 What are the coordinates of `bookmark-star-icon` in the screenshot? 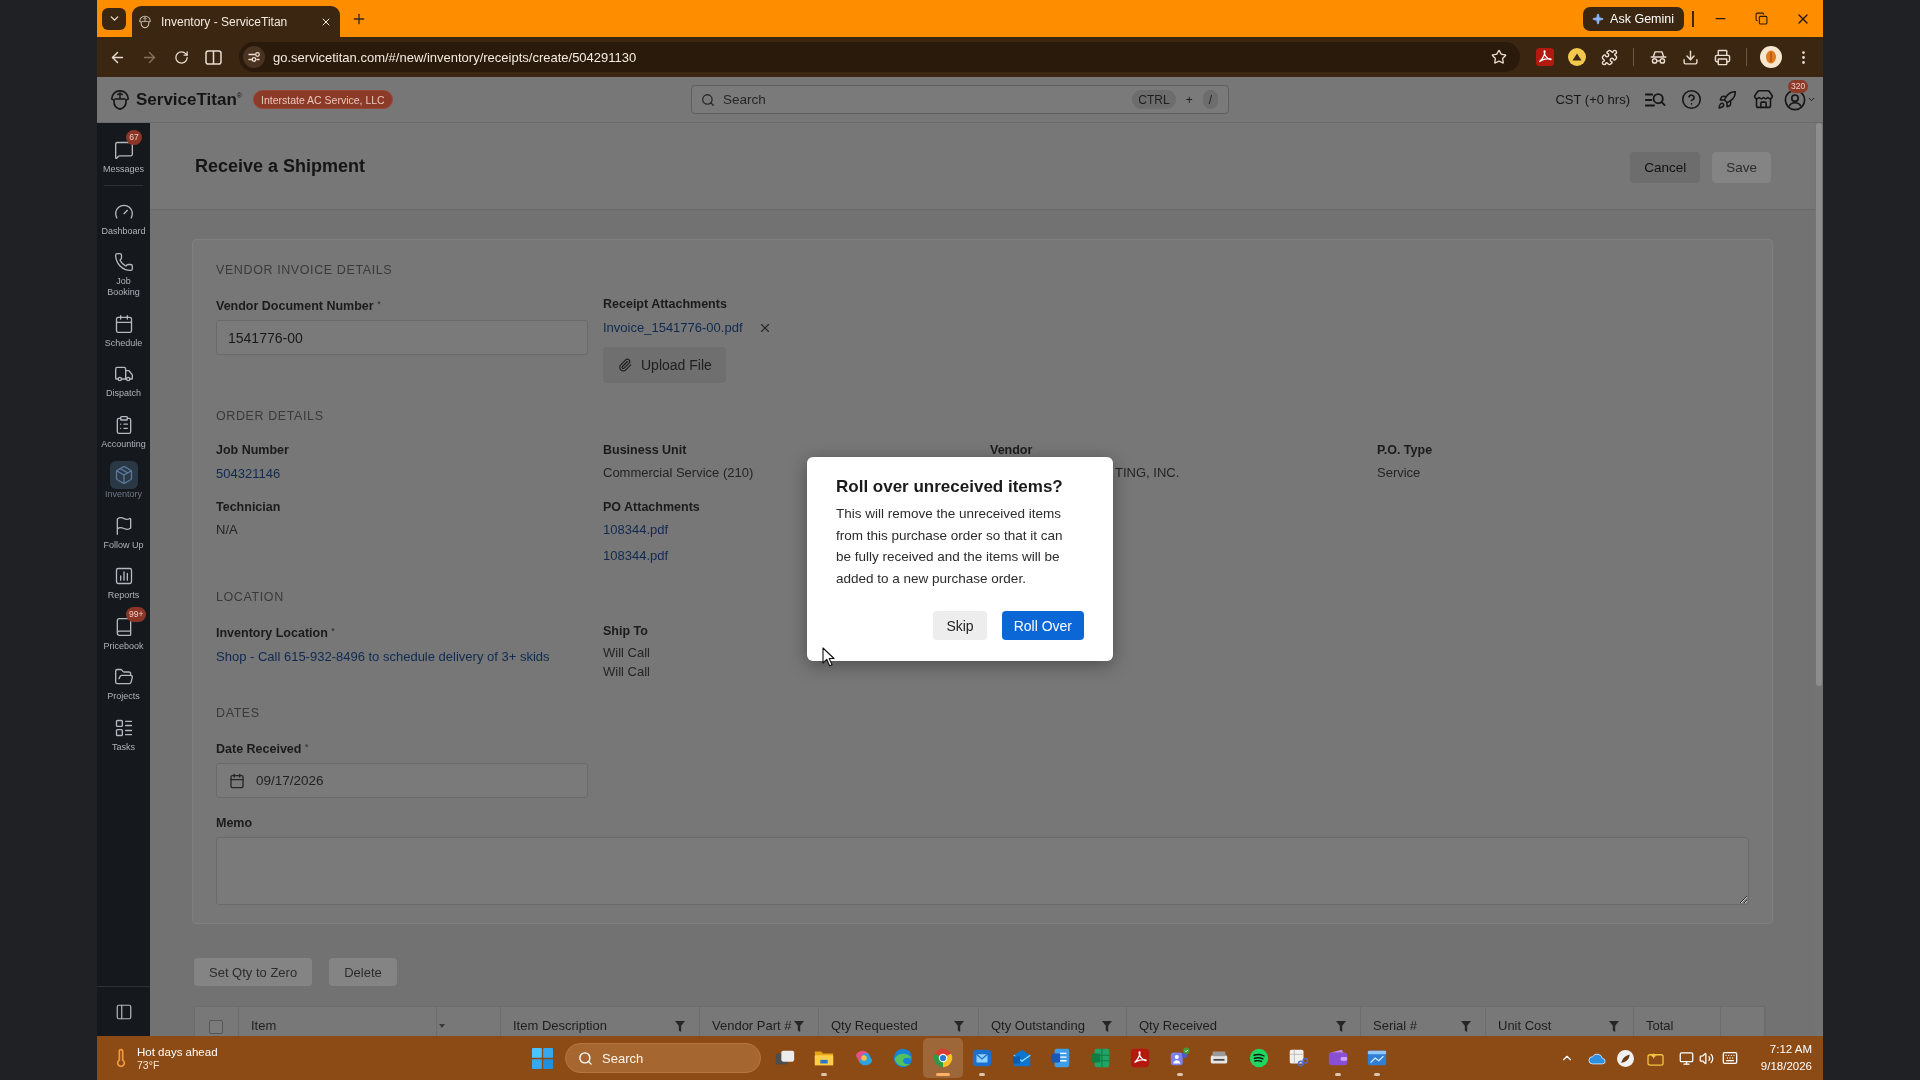 It's located at (1499, 57).